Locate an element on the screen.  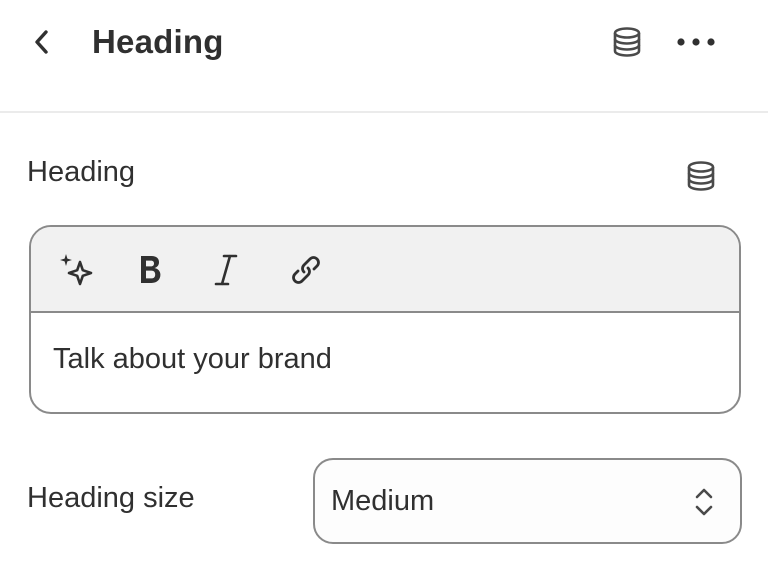
link-icon is located at coordinates (306, 270).